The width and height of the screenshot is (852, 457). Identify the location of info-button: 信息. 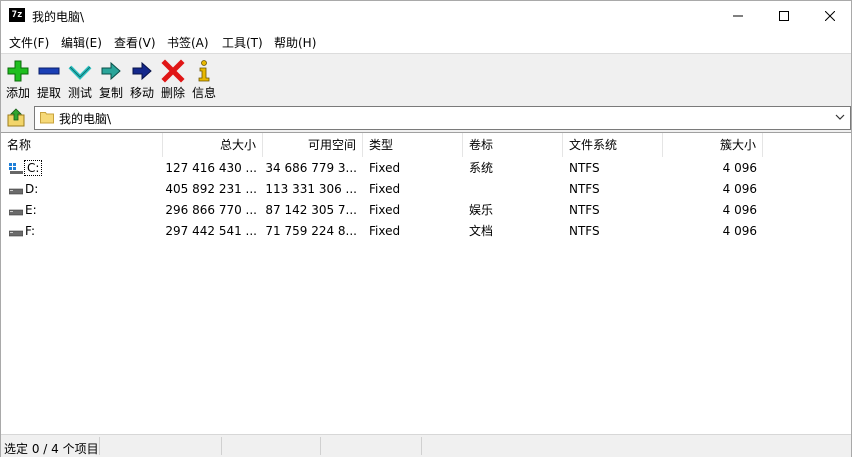
(204, 78).